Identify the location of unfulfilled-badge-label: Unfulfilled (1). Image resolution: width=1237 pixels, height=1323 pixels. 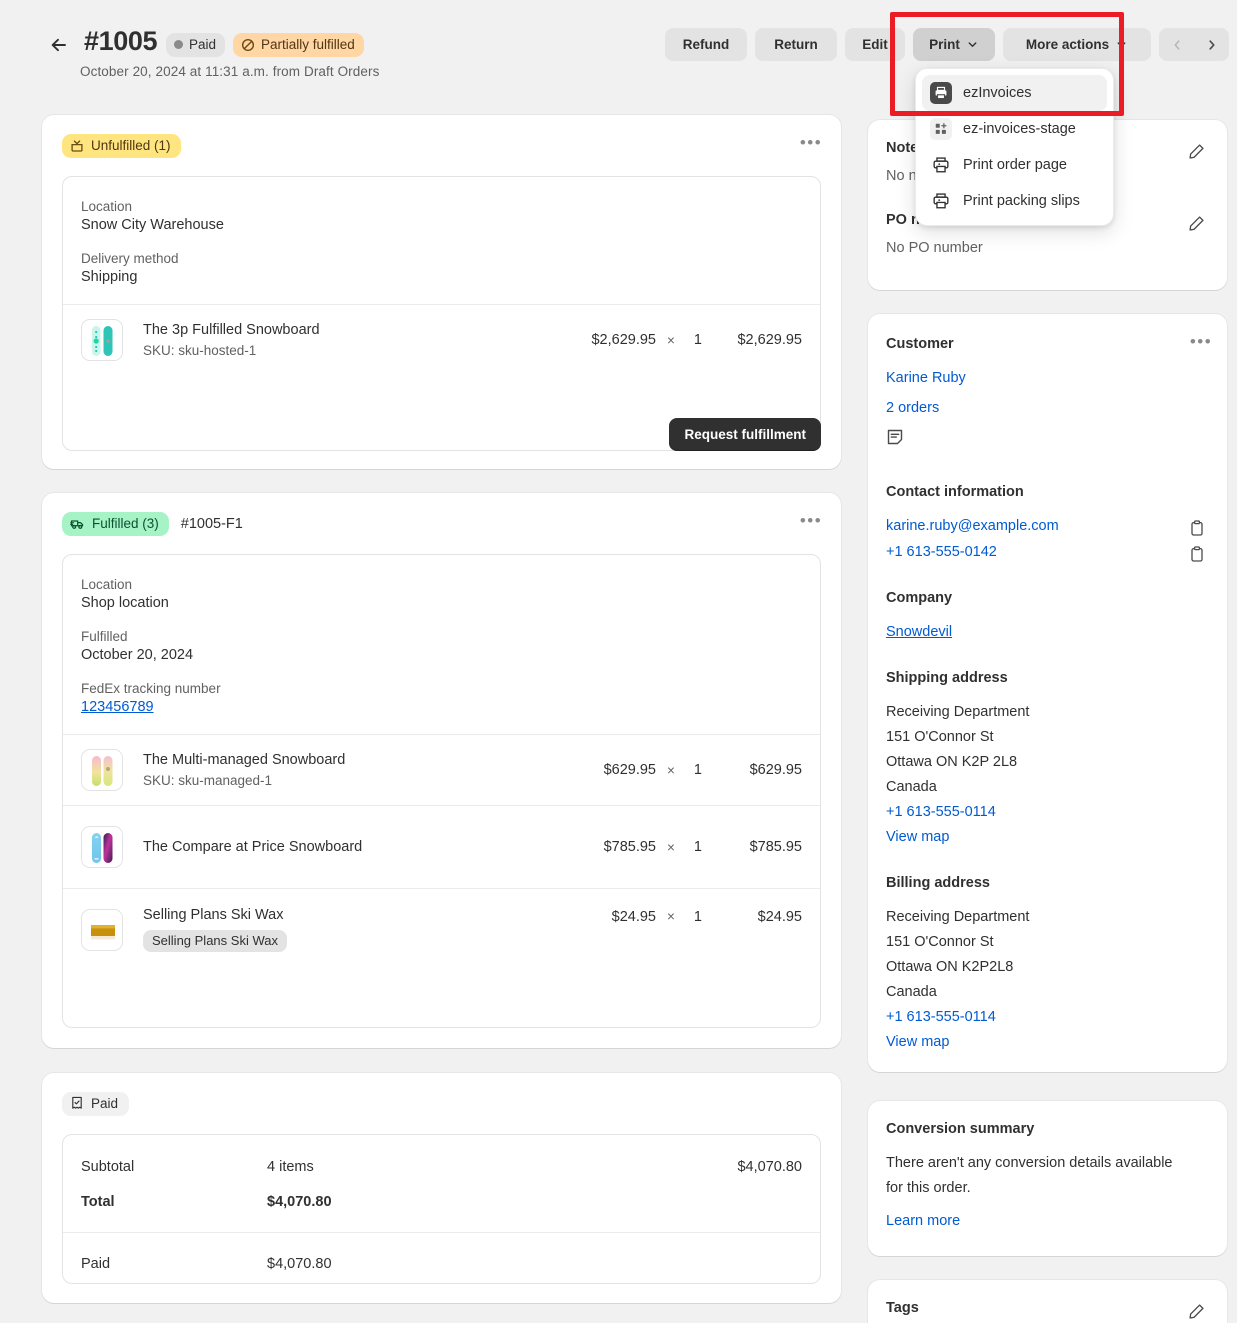
(131, 145).